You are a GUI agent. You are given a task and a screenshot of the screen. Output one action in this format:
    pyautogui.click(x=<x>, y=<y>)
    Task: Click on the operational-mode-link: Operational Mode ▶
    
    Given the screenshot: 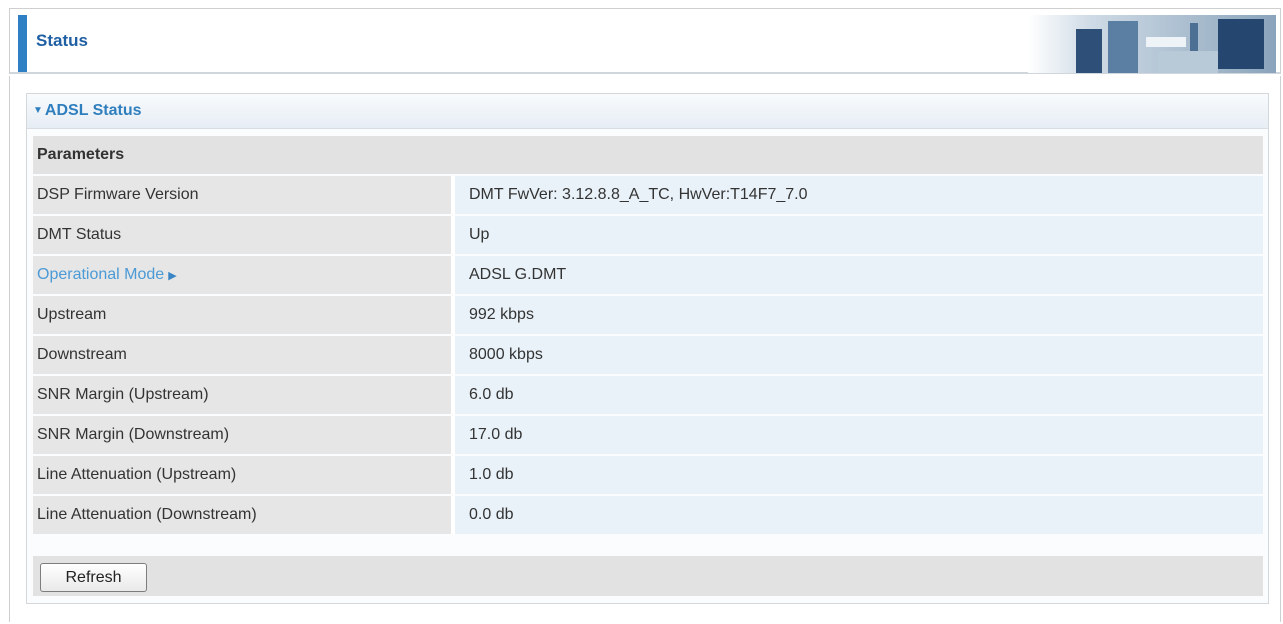 What is the action you would take?
    pyautogui.click(x=107, y=274)
    